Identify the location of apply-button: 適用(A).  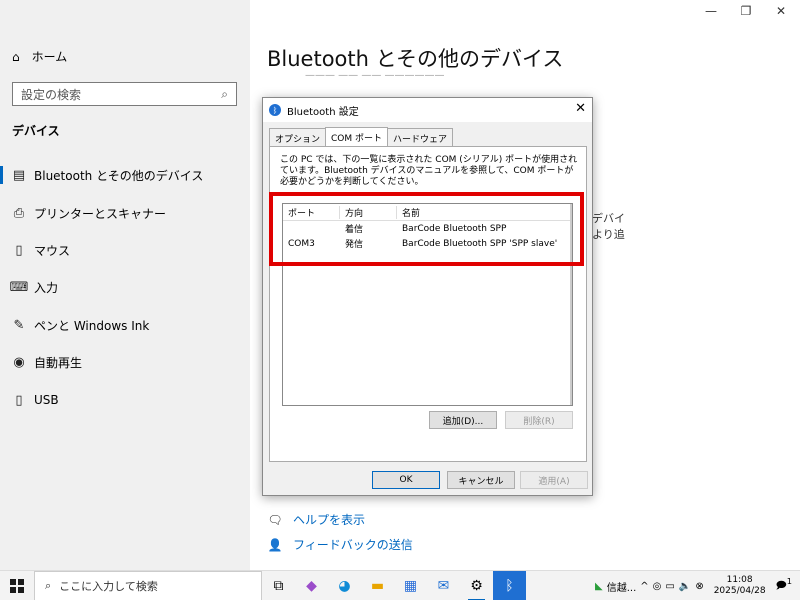
(554, 480).